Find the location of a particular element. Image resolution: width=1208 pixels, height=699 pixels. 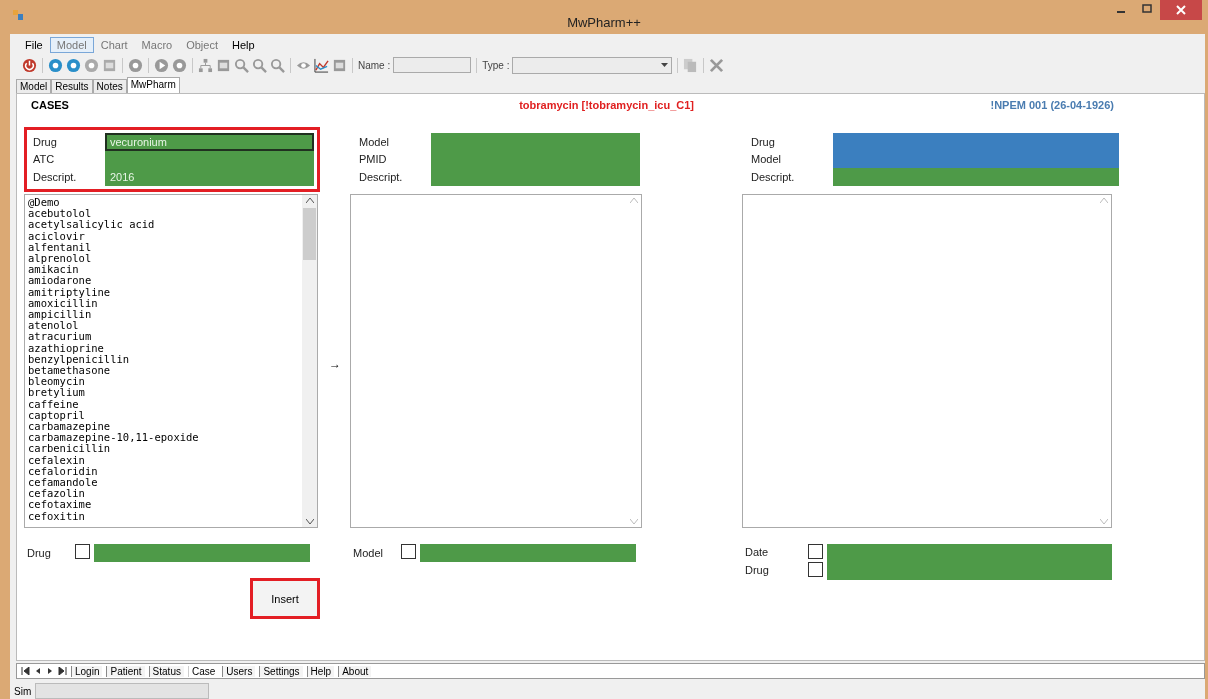

chart-icon is located at coordinates (321, 65).